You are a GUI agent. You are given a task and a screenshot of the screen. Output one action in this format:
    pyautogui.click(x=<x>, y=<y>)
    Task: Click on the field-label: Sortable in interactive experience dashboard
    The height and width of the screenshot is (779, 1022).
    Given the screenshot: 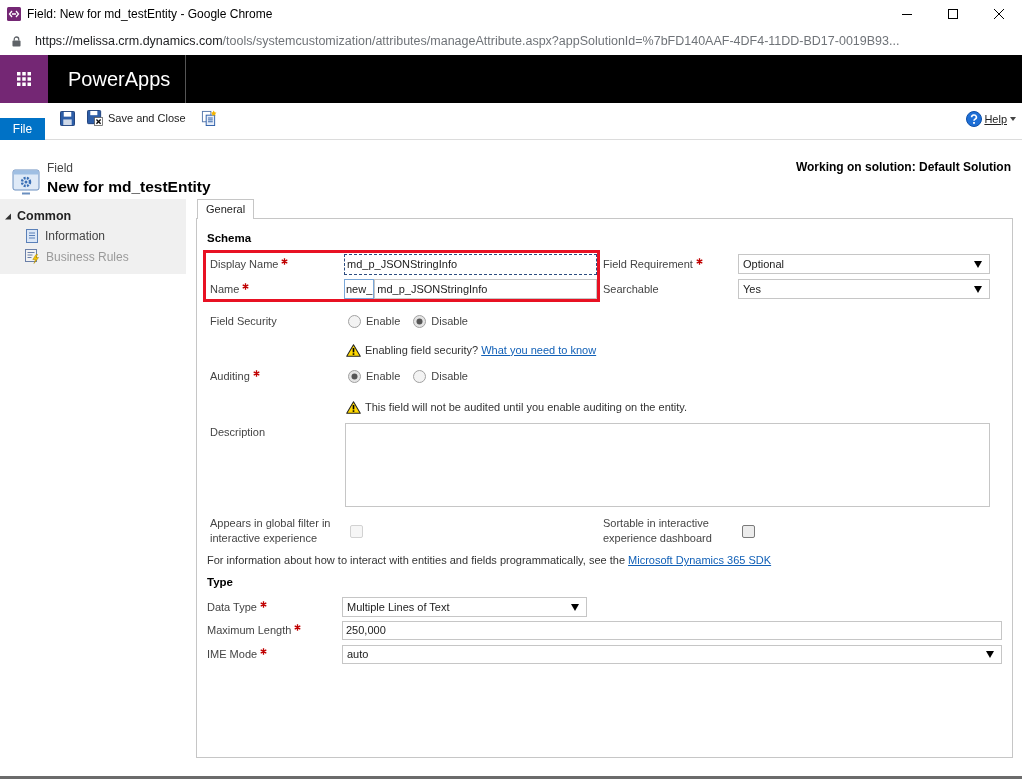 What is the action you would take?
    pyautogui.click(x=658, y=531)
    